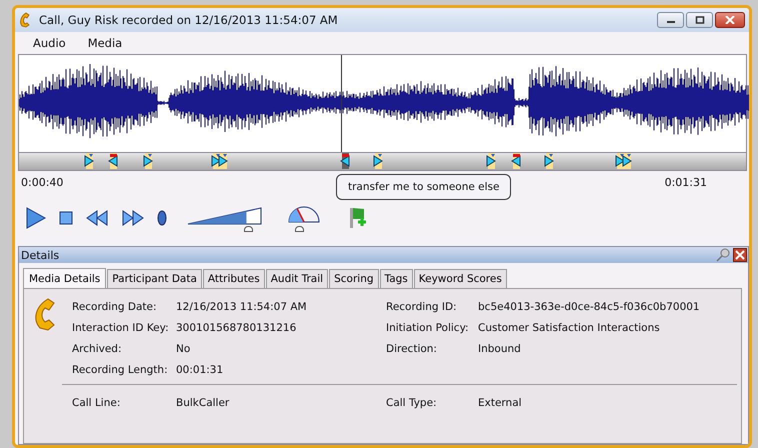  Describe the element at coordinates (49, 43) in the screenshot. I see `menu-item: Audio` at that location.